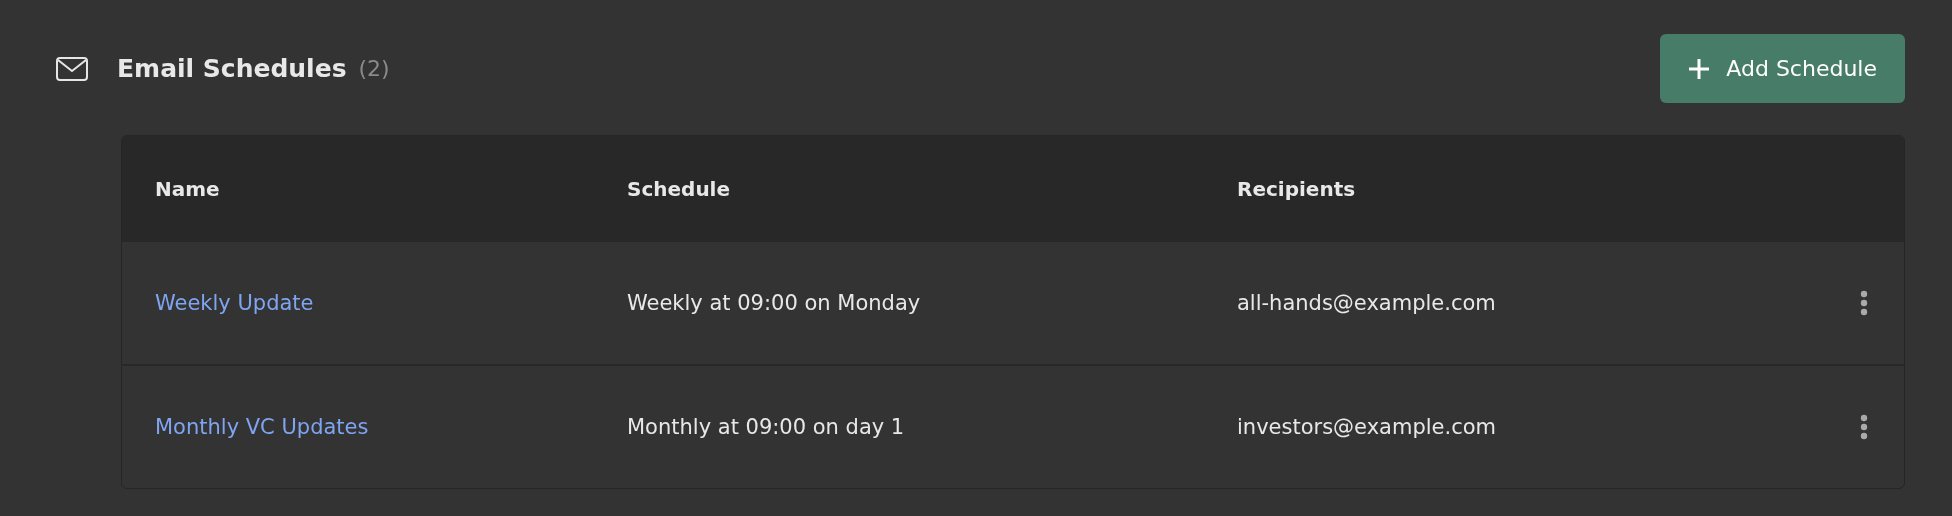 The height and width of the screenshot is (516, 1952). Describe the element at coordinates (1782, 68) in the screenshot. I see `add-schedule-button: Add Schedule` at that location.